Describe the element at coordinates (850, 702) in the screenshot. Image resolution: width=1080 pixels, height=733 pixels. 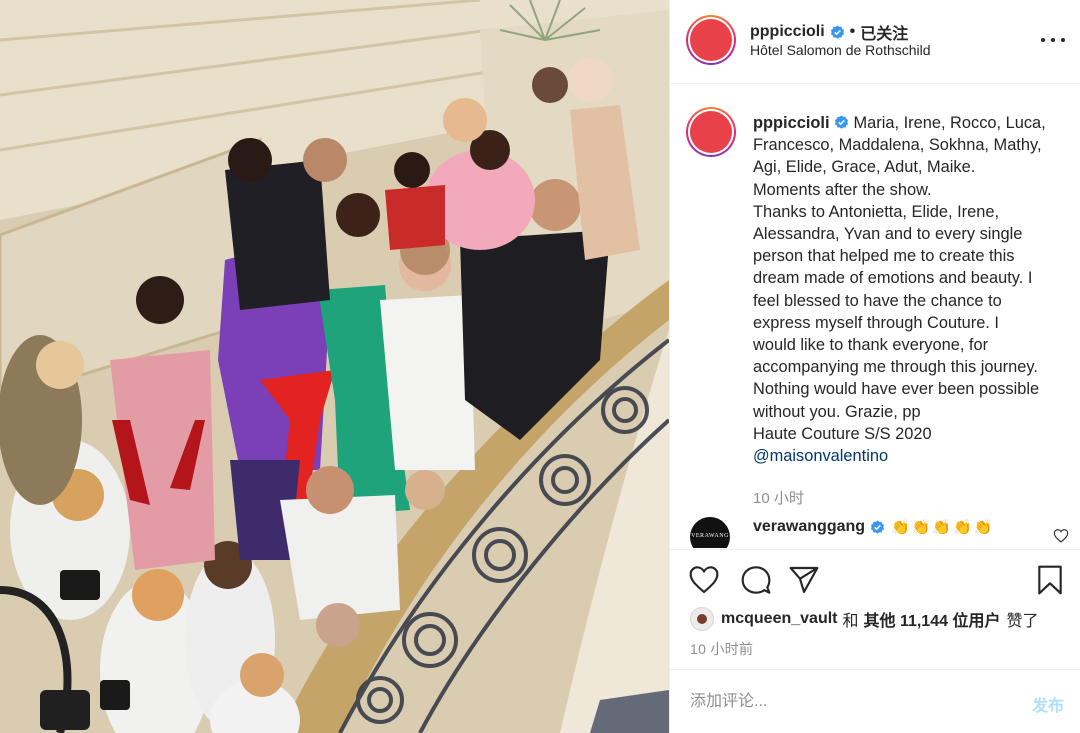
I see `comment-input` at that location.